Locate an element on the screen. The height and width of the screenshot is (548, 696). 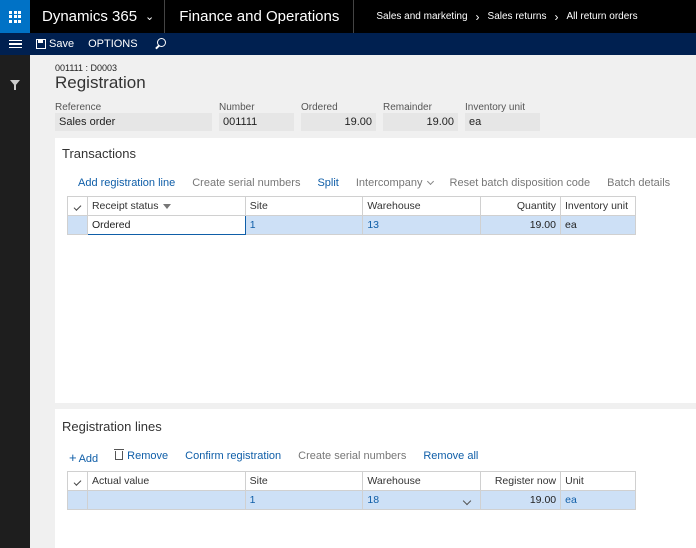
reset-batch-disposition-code-button: Reset batch disposition code is located at coordinates (520, 183).